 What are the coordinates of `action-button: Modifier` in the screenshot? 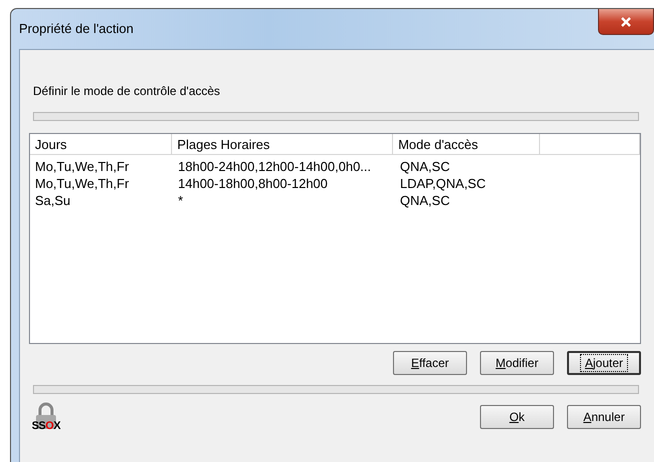 It's located at (517, 363).